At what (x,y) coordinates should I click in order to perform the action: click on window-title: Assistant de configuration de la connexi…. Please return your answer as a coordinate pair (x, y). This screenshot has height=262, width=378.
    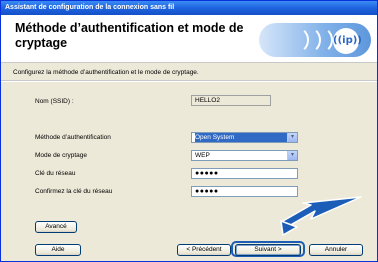
    Looking at the image, I should click on (90, 7).